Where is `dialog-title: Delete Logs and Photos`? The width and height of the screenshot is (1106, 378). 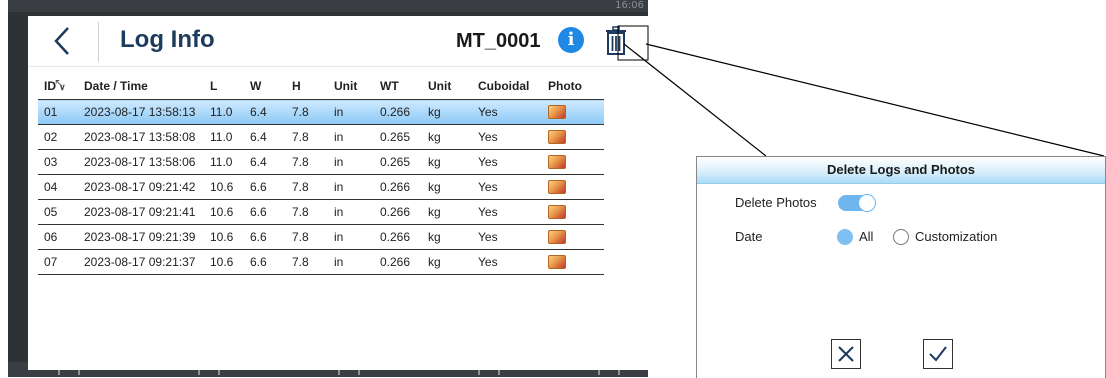 dialog-title: Delete Logs and Photos is located at coordinates (901, 170).